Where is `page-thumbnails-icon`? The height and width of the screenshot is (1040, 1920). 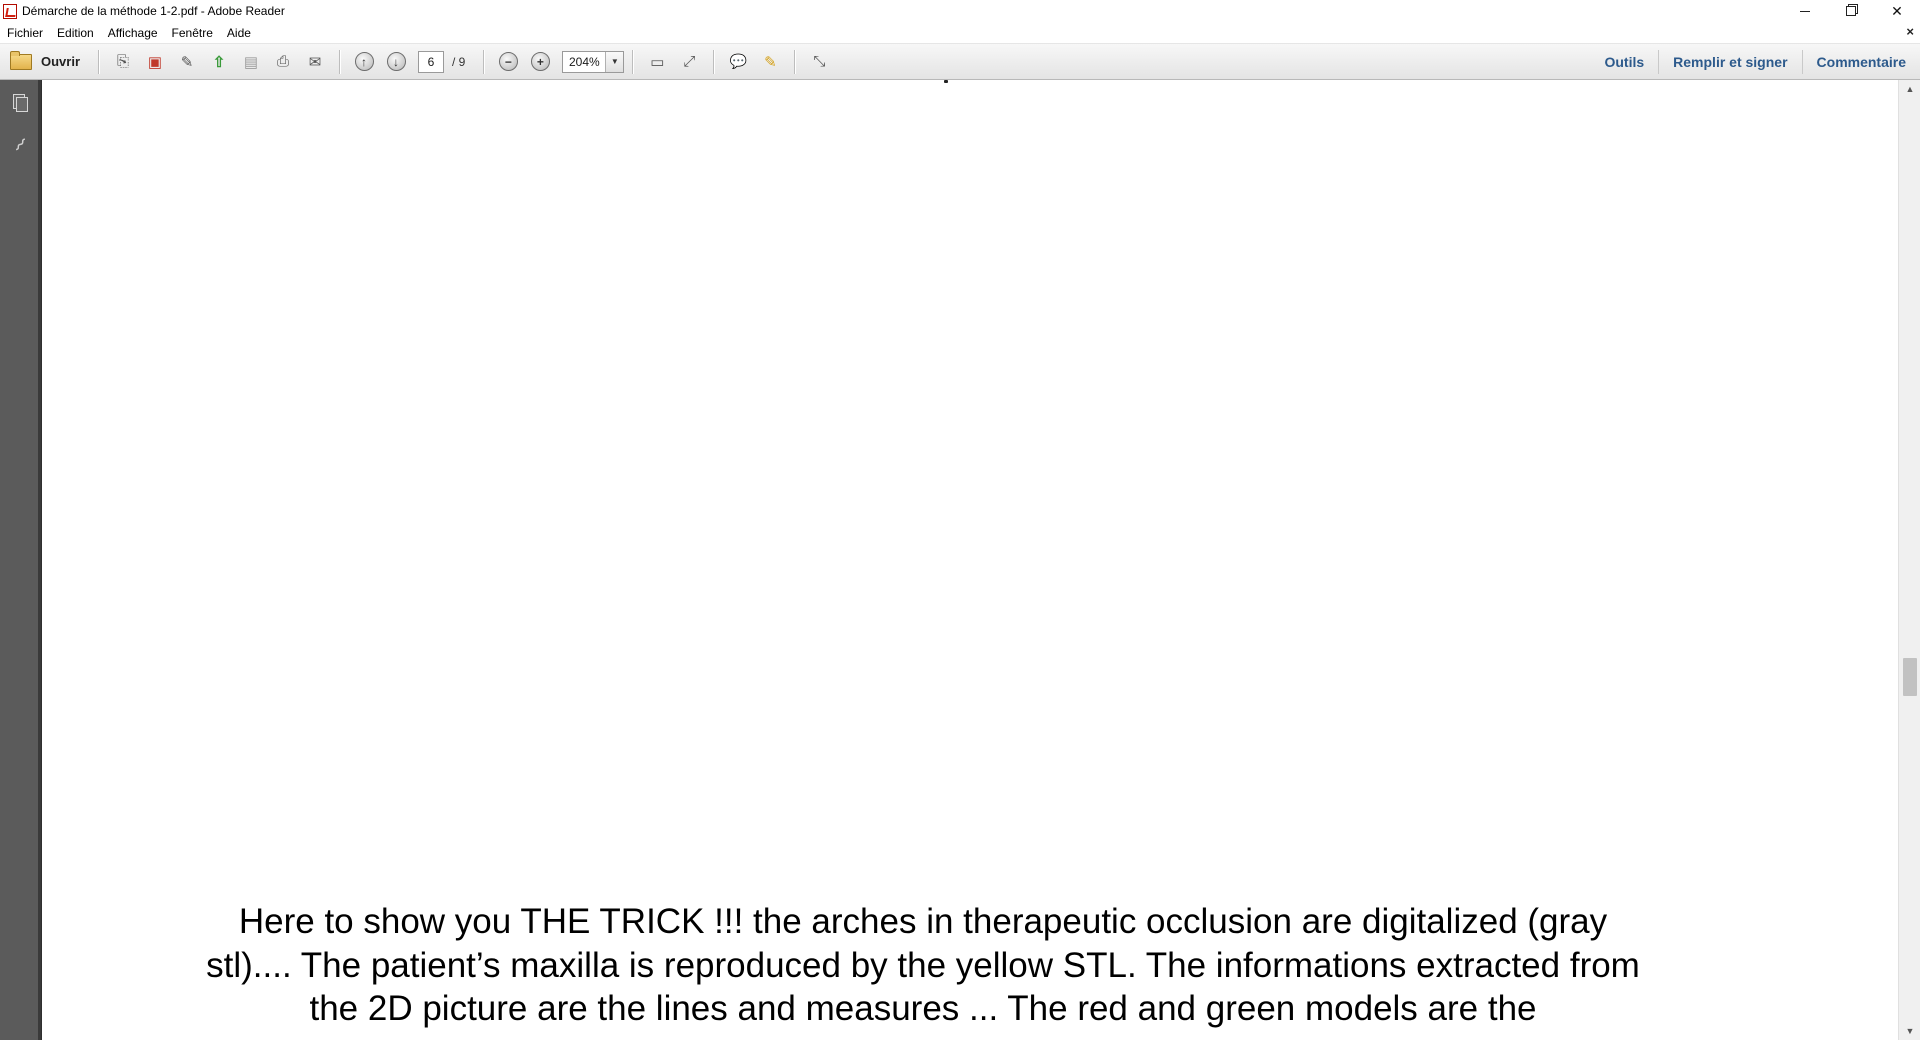 page-thumbnails-icon is located at coordinates (20, 103).